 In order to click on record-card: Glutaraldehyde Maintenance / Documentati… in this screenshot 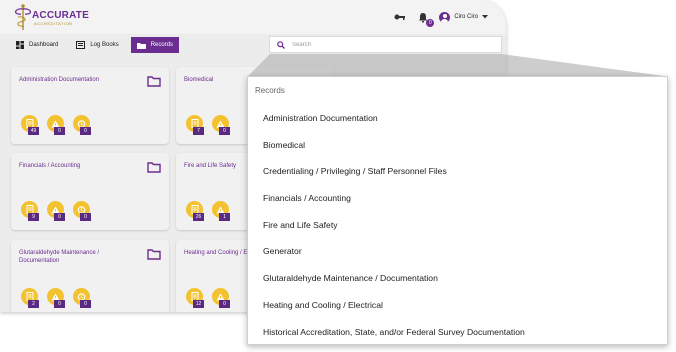, I will do `click(90, 276)`.